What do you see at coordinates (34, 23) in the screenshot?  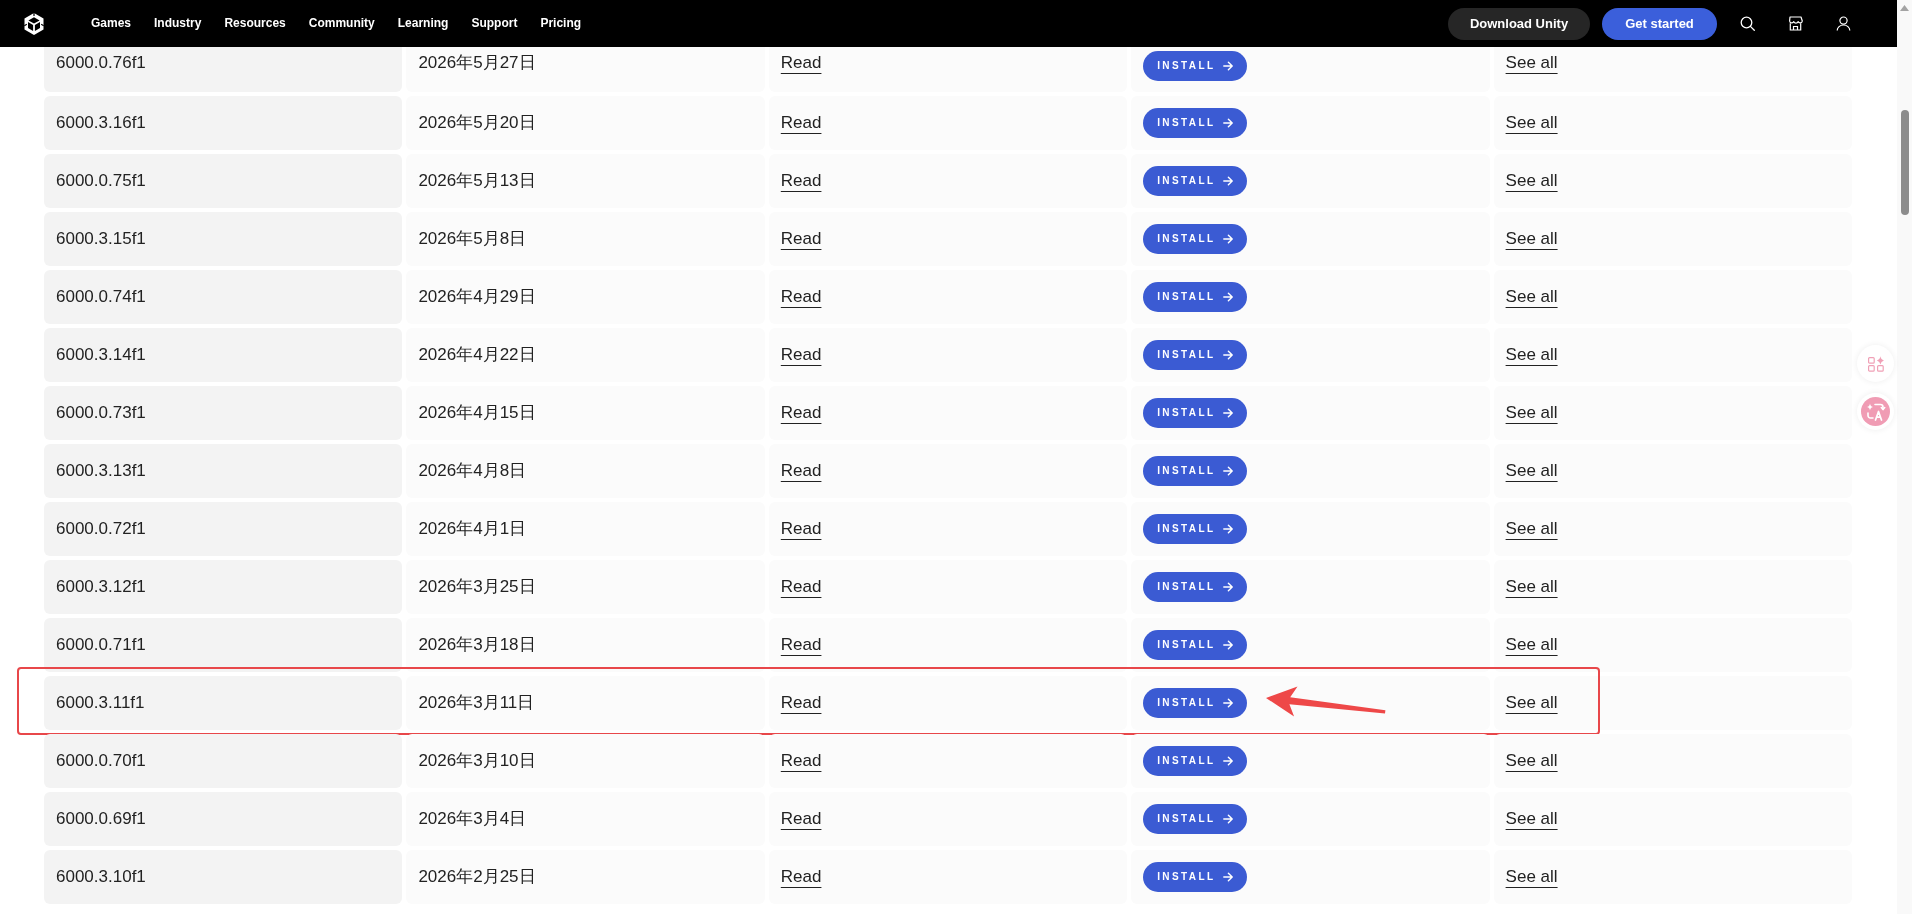 I see `cube-logo` at bounding box center [34, 23].